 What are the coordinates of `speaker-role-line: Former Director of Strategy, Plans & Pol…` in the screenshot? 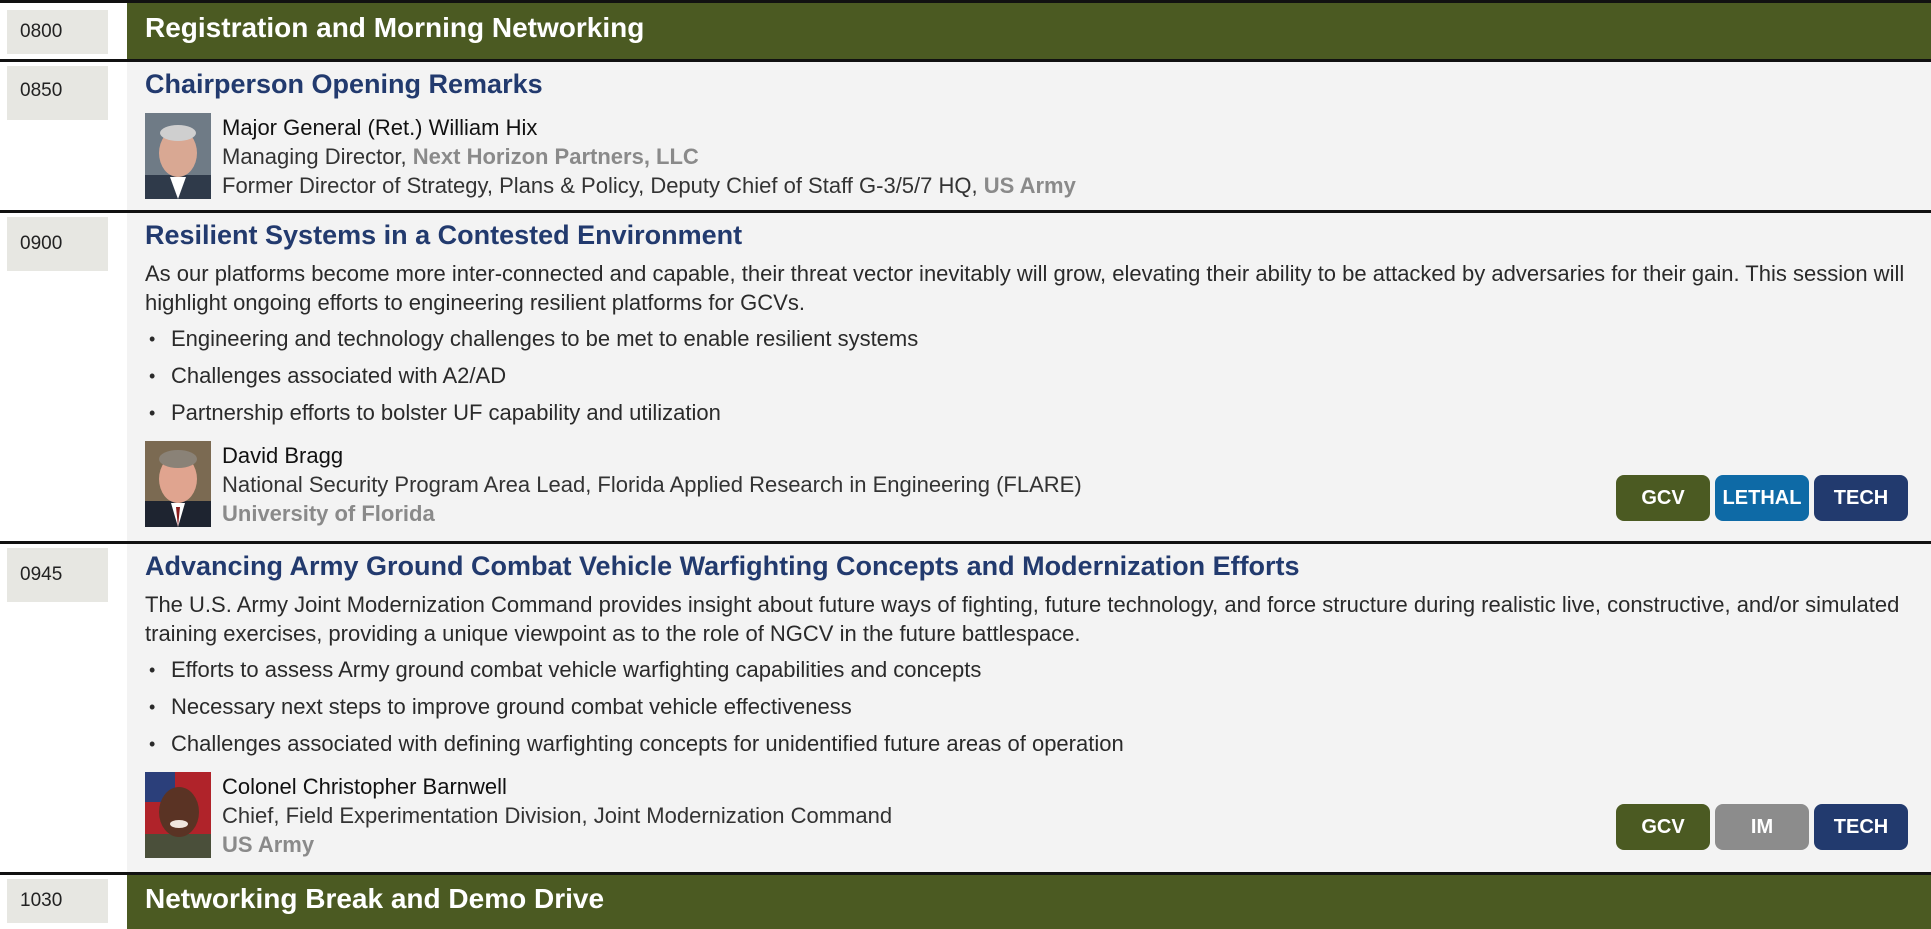 It's located at (649, 185).